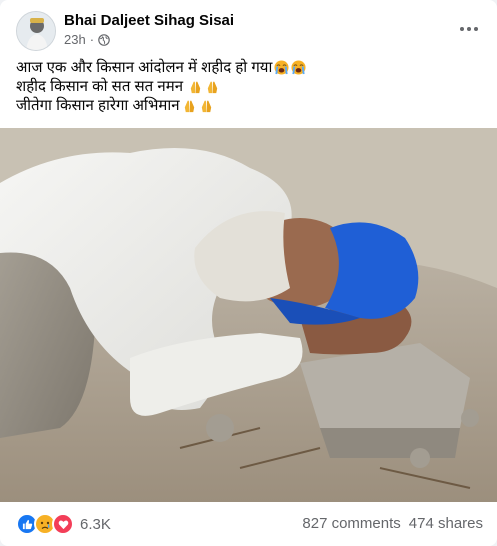 This screenshot has width=497, height=546. Describe the element at coordinates (144, 67) in the screenshot. I see `caption-line-1: आज एक और किसान आंदोलन में शहीद हो गया` at that location.